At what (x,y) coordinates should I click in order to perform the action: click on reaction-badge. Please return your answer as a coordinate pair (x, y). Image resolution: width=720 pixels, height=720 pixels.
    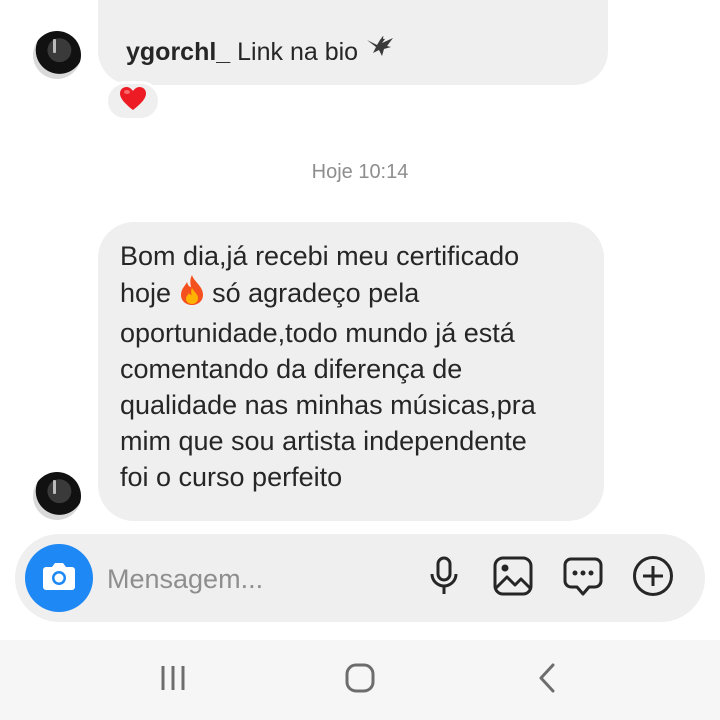
    Looking at the image, I should click on (133, 101).